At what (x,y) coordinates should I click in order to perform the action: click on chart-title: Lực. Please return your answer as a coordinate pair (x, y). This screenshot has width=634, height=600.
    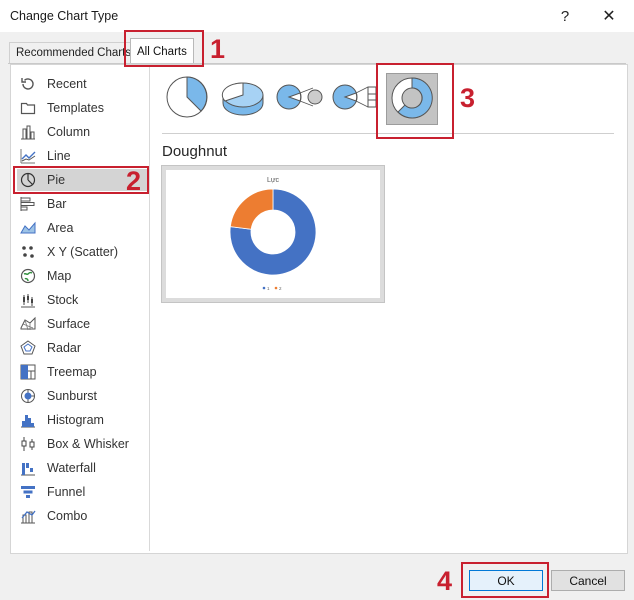
    Looking at the image, I should click on (273, 180).